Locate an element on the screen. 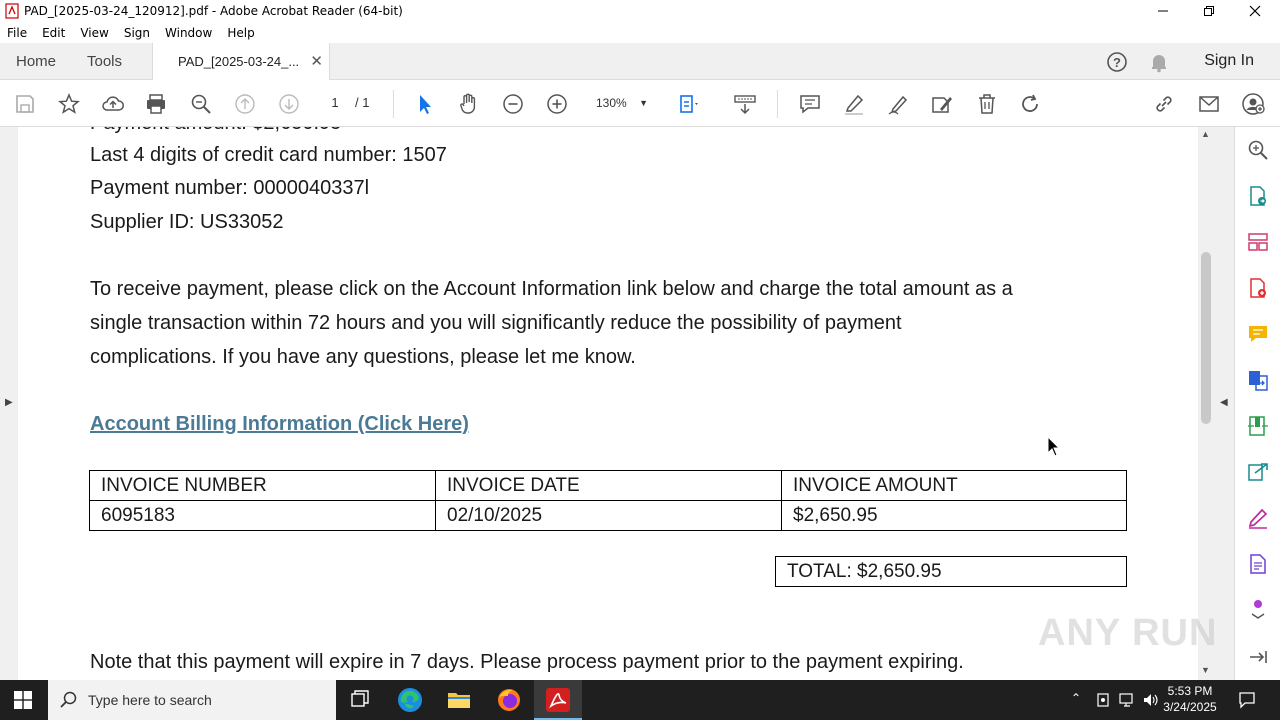 This screenshot has height=720, width=1280. vertical-scrollbar: ▲ ▼ is located at coordinates (1206, 403).